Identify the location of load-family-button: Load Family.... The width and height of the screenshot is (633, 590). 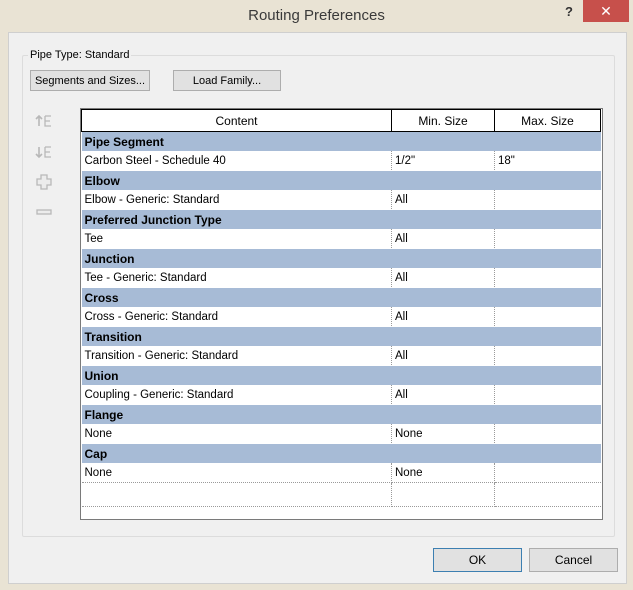
(227, 80).